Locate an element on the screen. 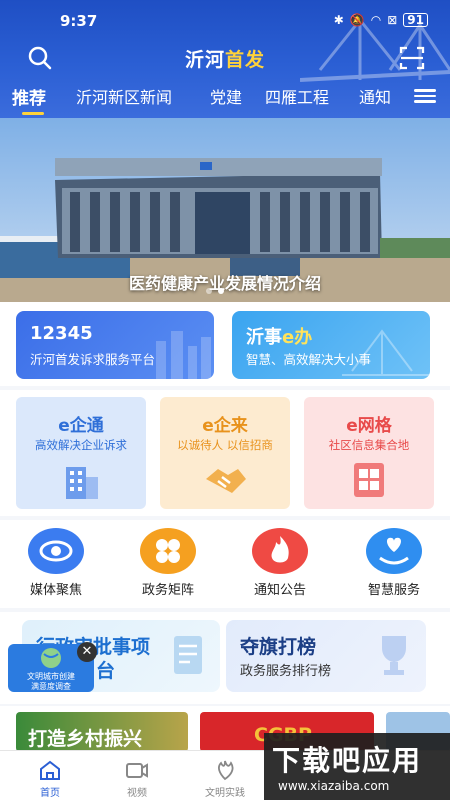 The width and height of the screenshot is (450, 800). hotline-12345-card: 12345 沂河首发诉求服务平台 is located at coordinates (115, 345).